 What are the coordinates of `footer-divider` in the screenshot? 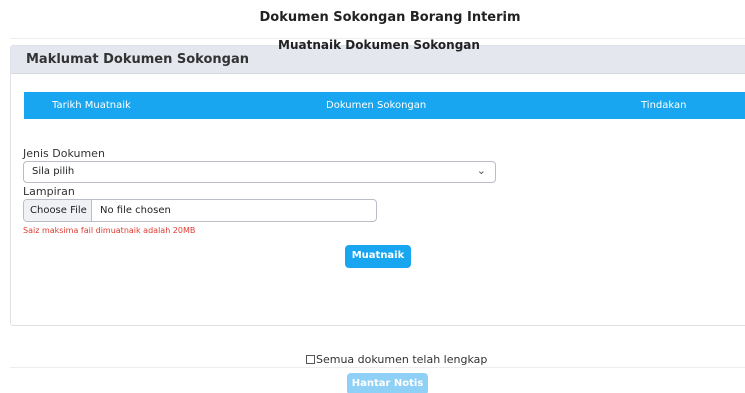 It's located at (377, 367).